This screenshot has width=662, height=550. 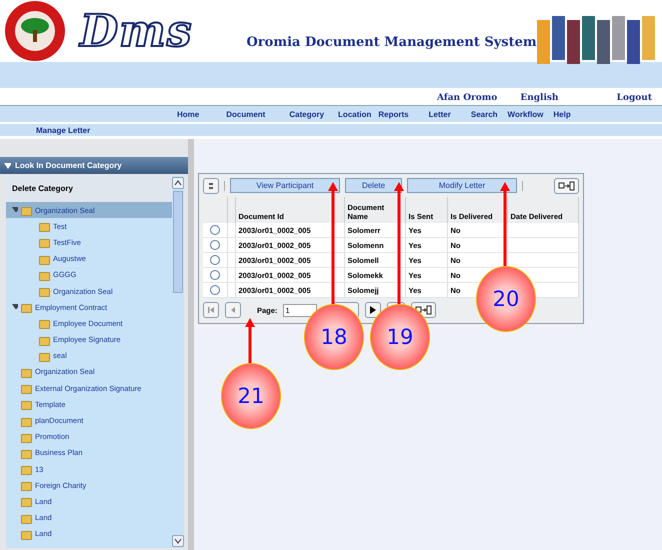 I want to click on page-title: Manage Letter, so click(x=63, y=130).